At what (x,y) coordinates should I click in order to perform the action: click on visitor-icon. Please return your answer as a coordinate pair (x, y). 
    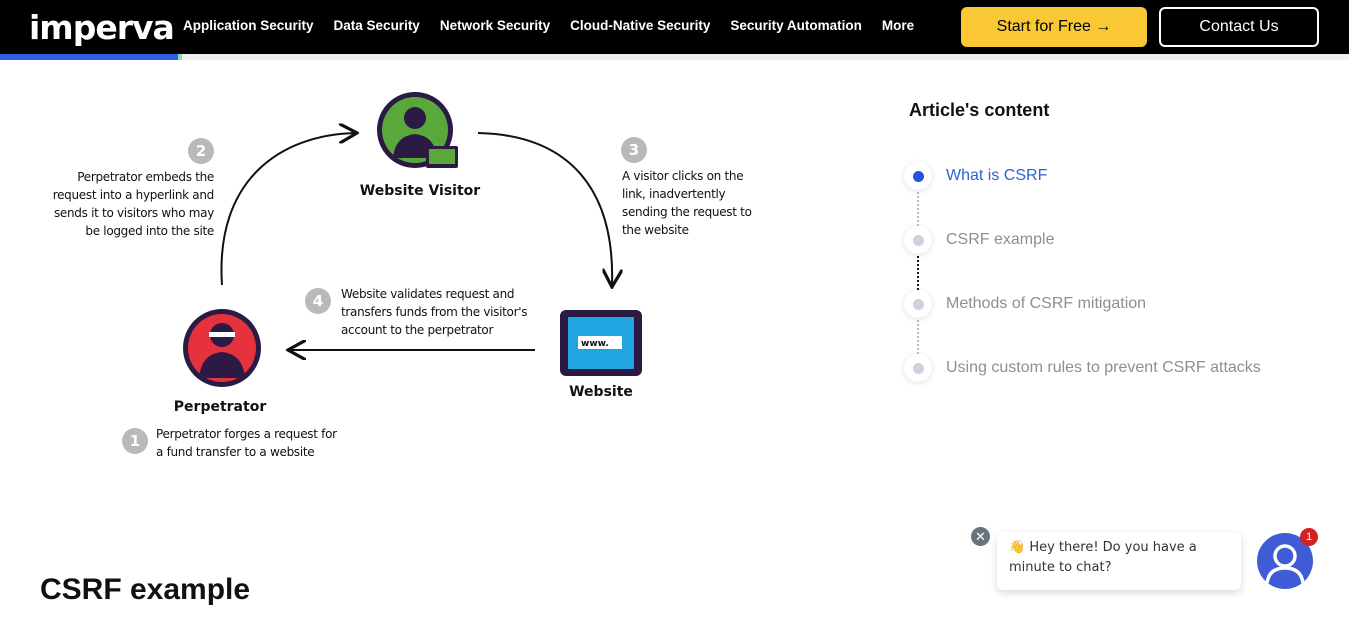
    Looking at the image, I should click on (417, 130).